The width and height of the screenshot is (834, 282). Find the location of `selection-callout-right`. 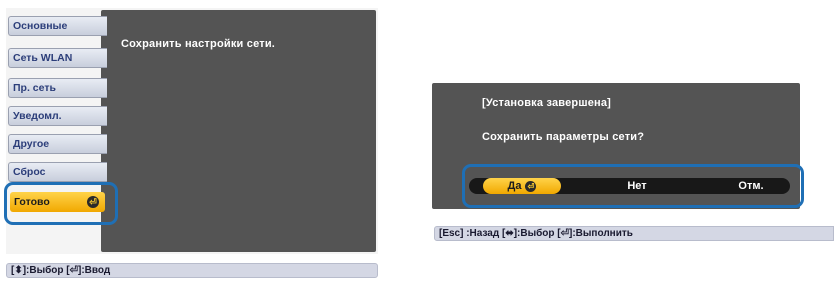

selection-callout-right is located at coordinates (633, 186).